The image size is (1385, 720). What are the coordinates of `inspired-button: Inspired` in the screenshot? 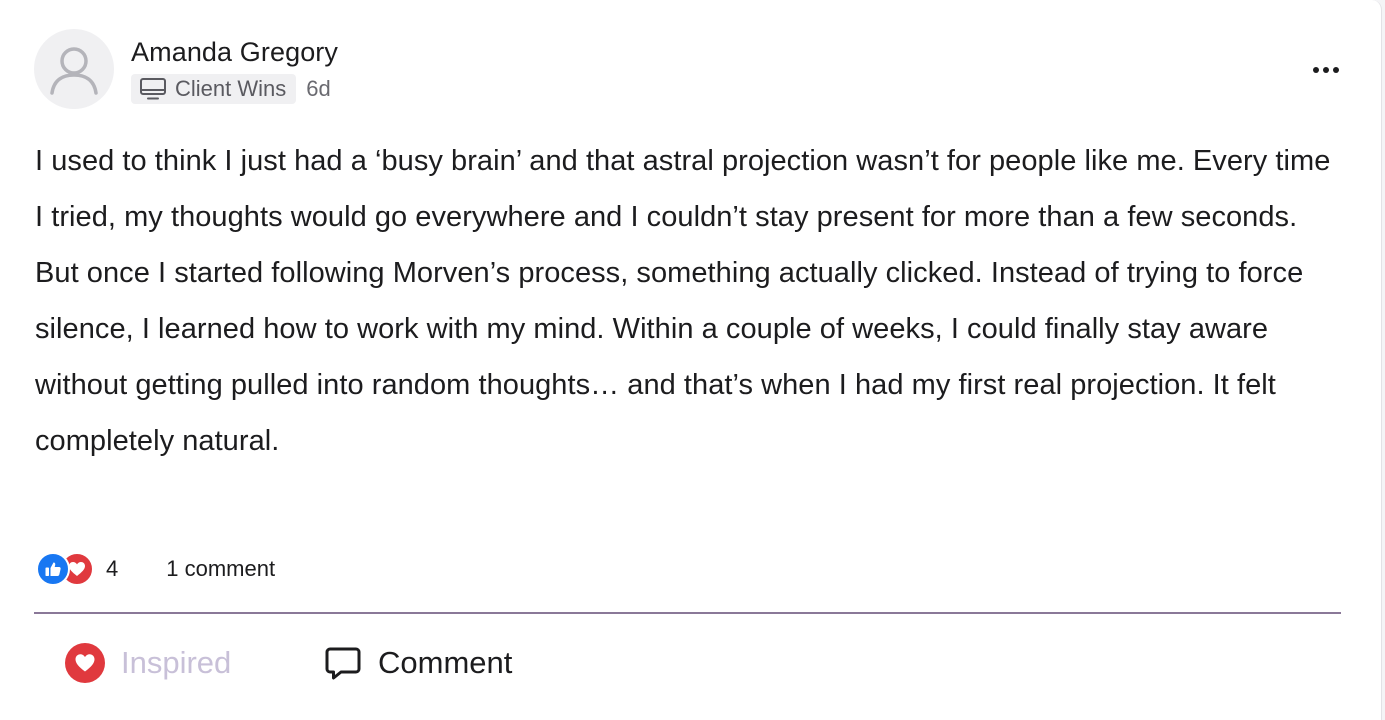 It's located at (148, 663).